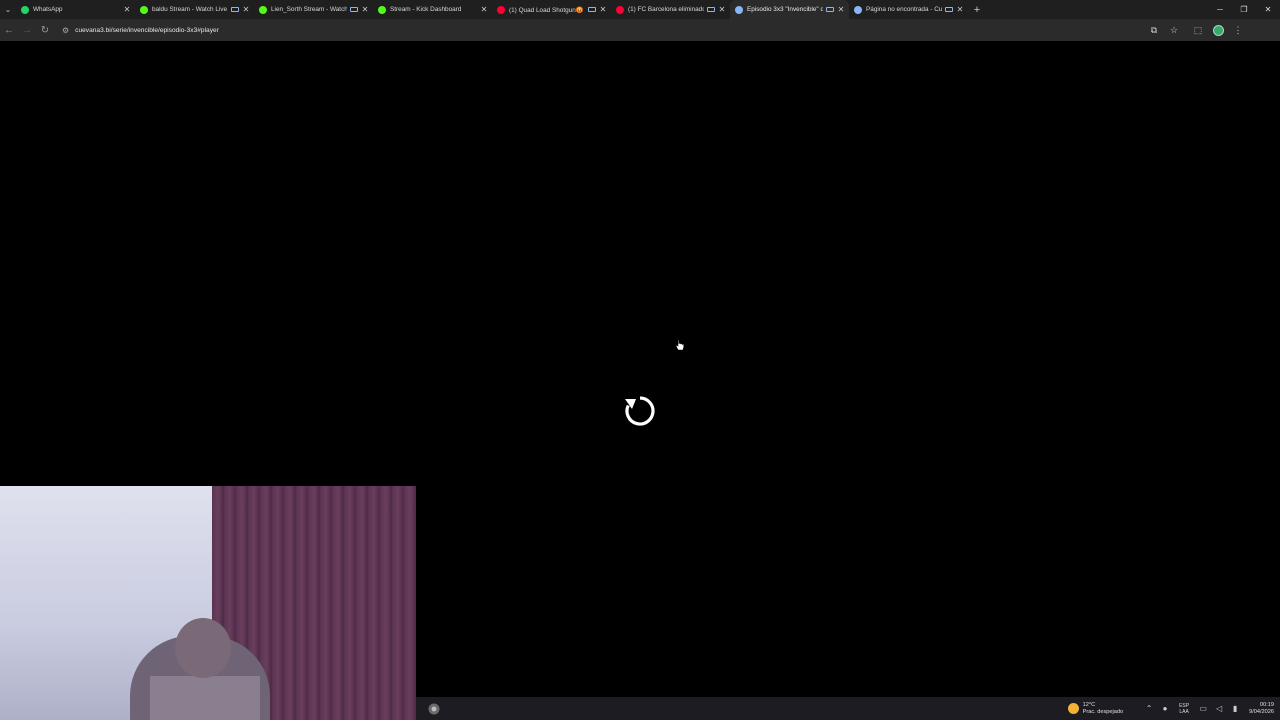 Image resolution: width=1280 pixels, height=720 pixels. I want to click on clock-time: 00:19, so click(1267, 704).